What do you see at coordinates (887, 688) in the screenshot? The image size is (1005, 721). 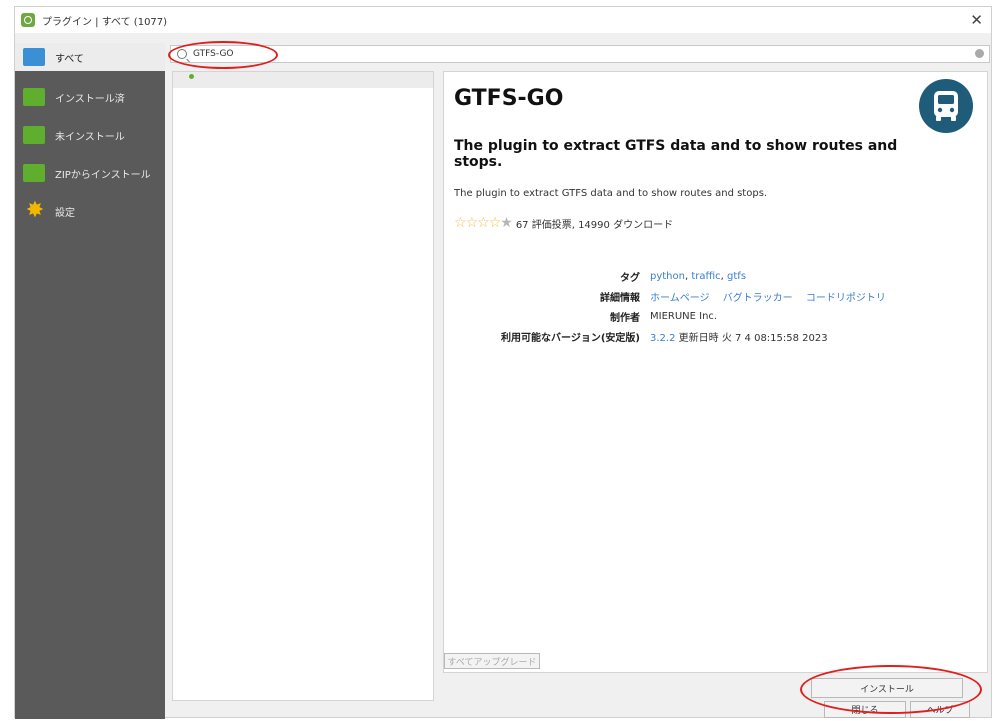 I see `install-button: インストール` at bounding box center [887, 688].